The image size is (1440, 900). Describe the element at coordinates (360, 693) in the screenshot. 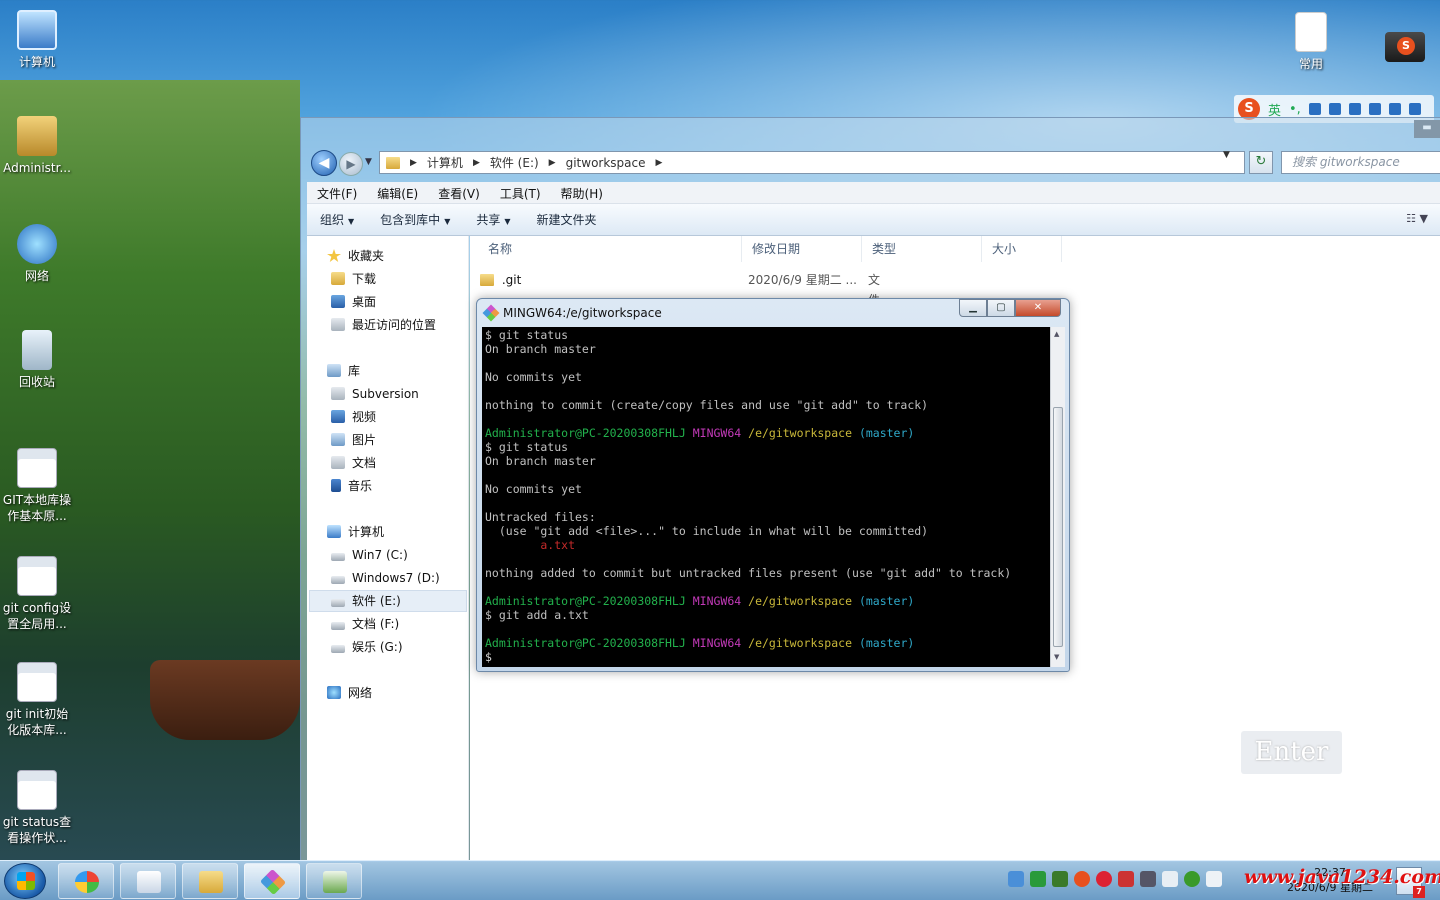

I see `nav-label: 网络` at that location.